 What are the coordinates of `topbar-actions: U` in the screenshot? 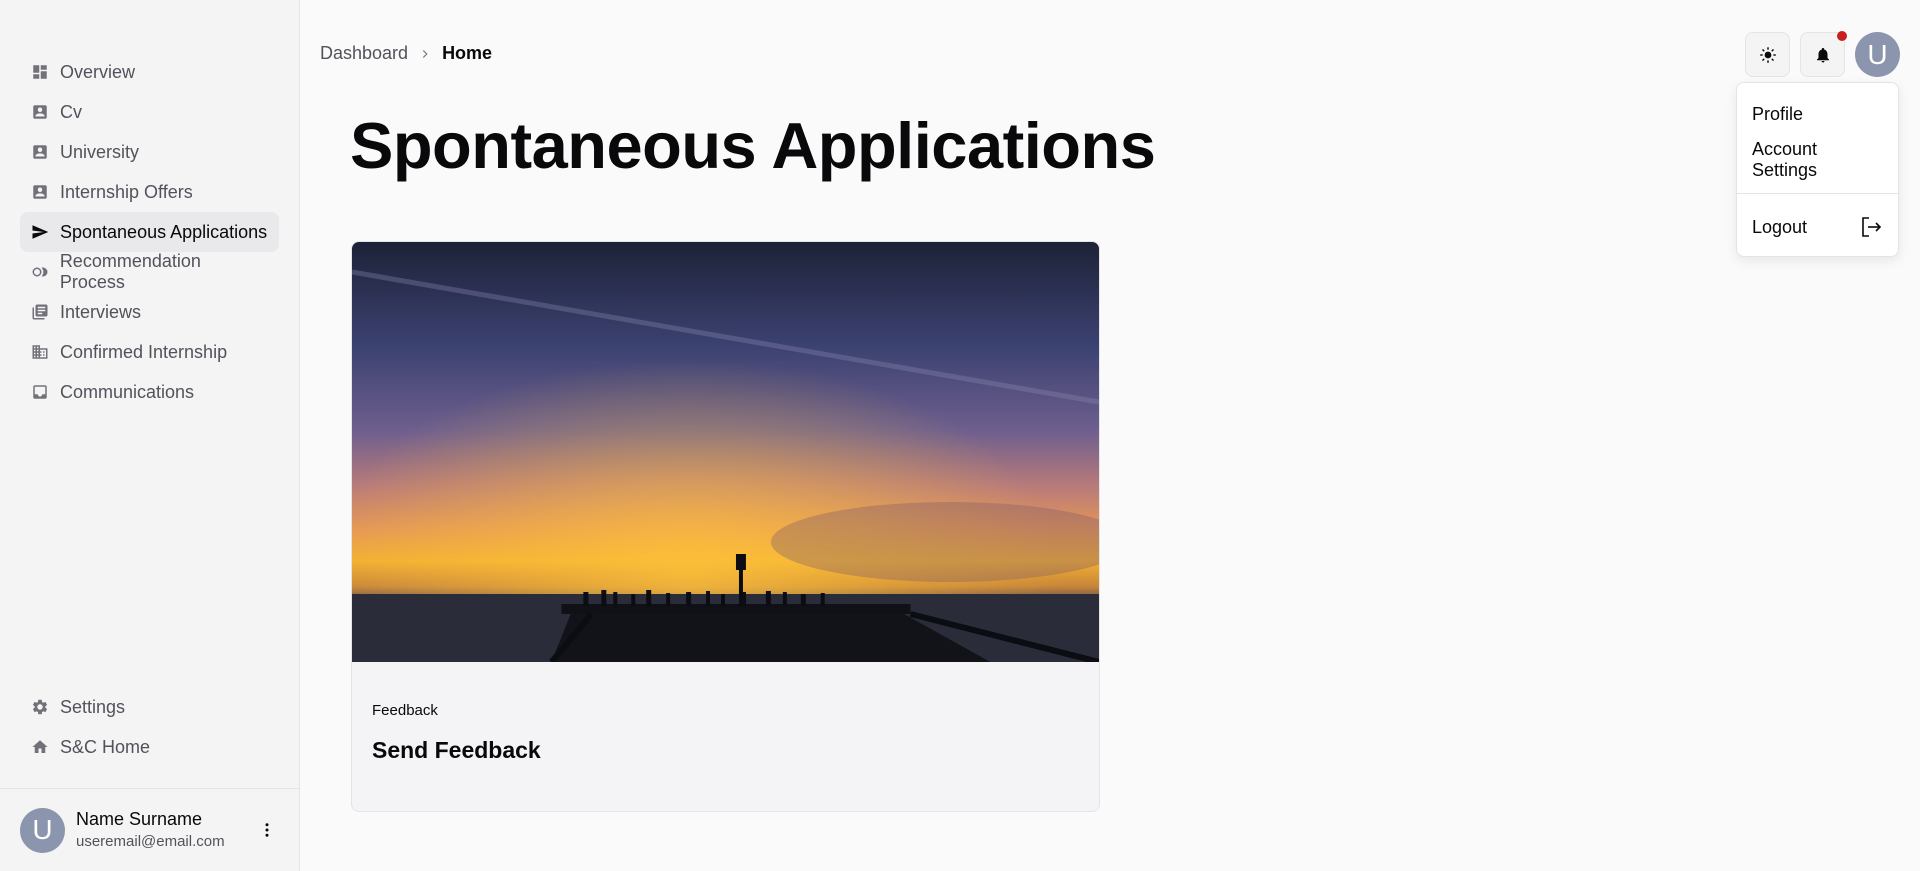 It's located at (1822, 54).